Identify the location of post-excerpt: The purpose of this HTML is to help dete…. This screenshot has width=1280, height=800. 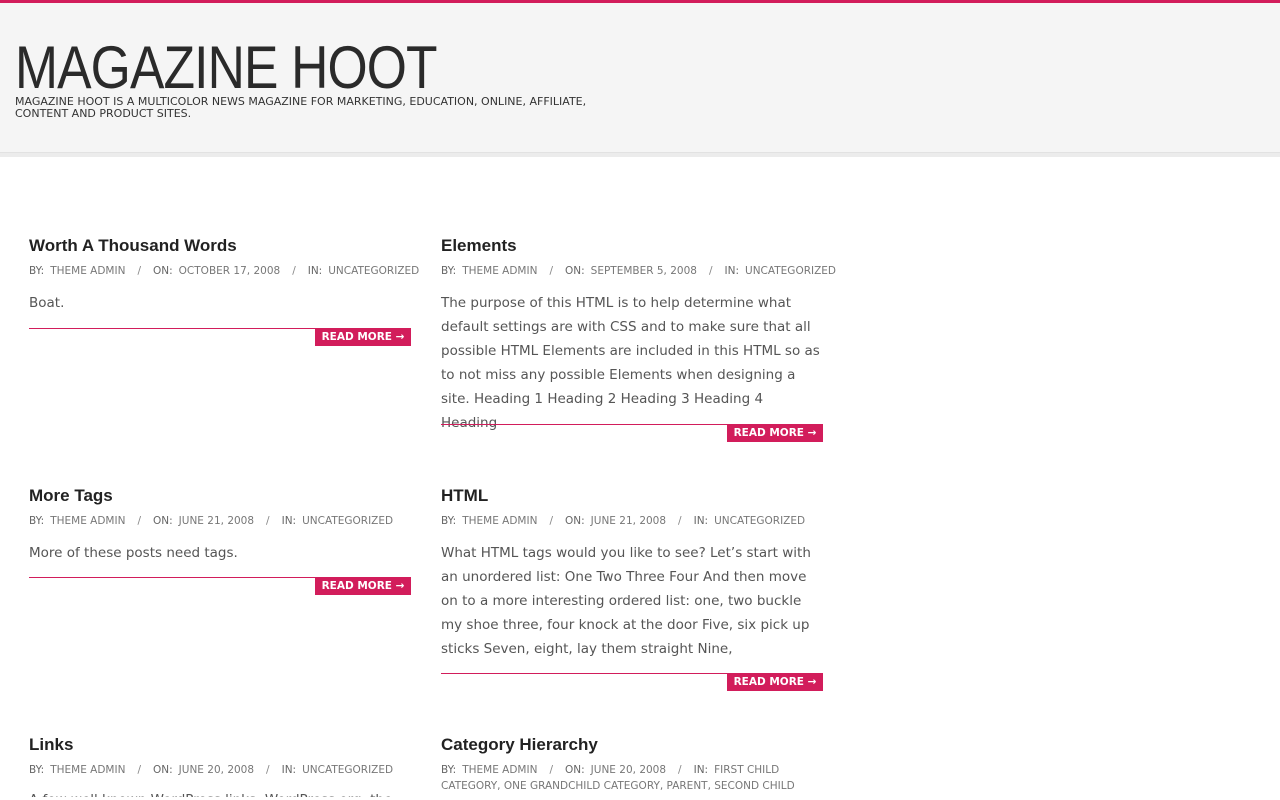
(630, 363).